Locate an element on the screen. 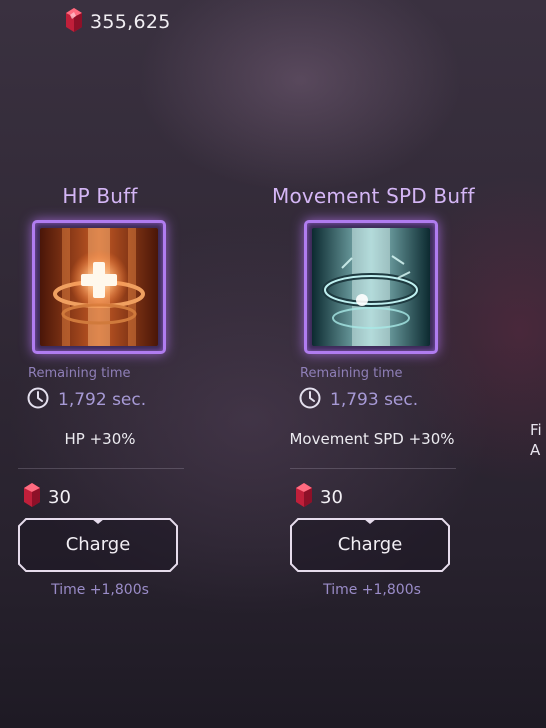  hp-buff-icon is located at coordinates (99, 287).